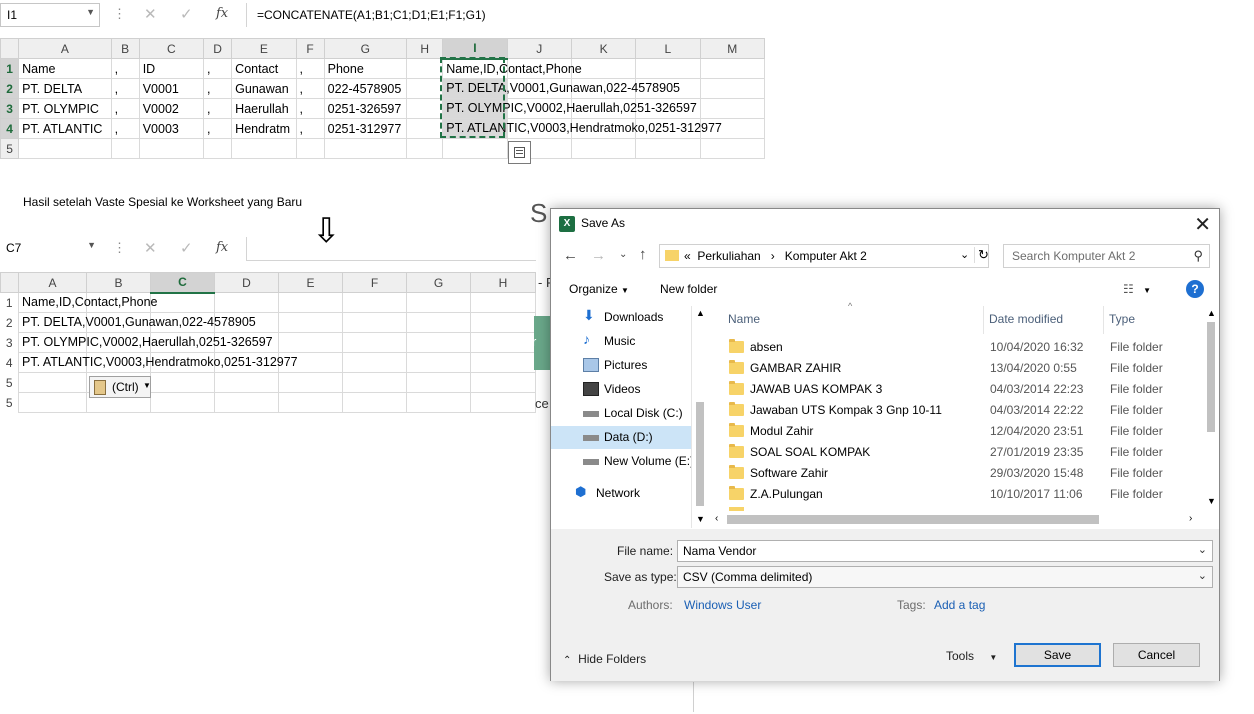 Image resolution: width=1254 pixels, height=714 pixels. Describe the element at coordinates (264, 48) in the screenshot. I see `col-header: E` at that location.